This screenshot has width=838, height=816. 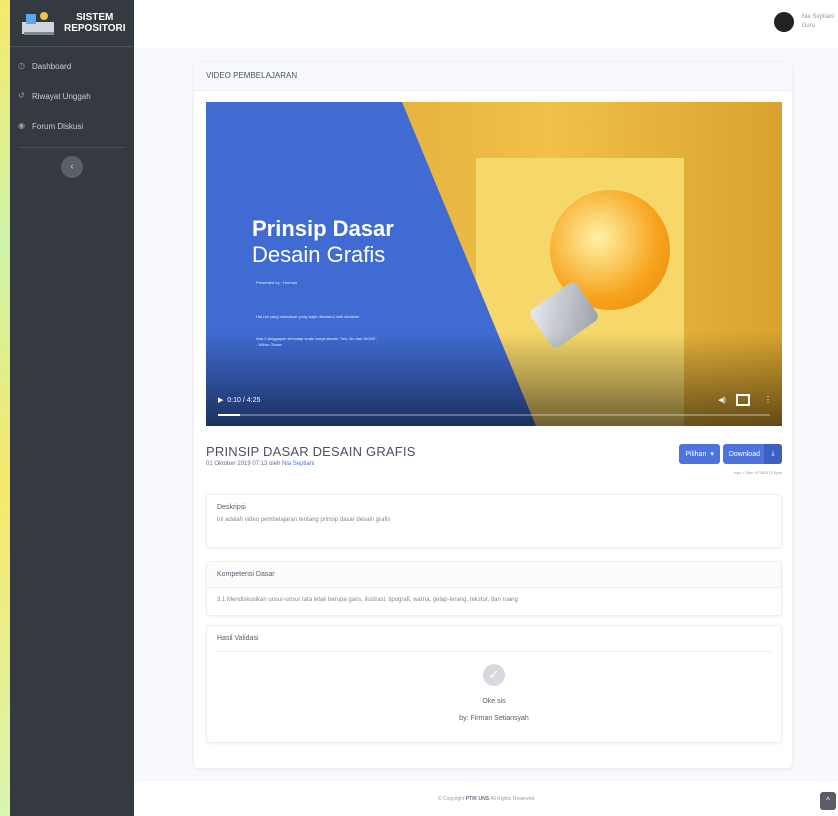 I want to click on kompetensi-title: Kompetensi Dasar, so click(x=494, y=575).